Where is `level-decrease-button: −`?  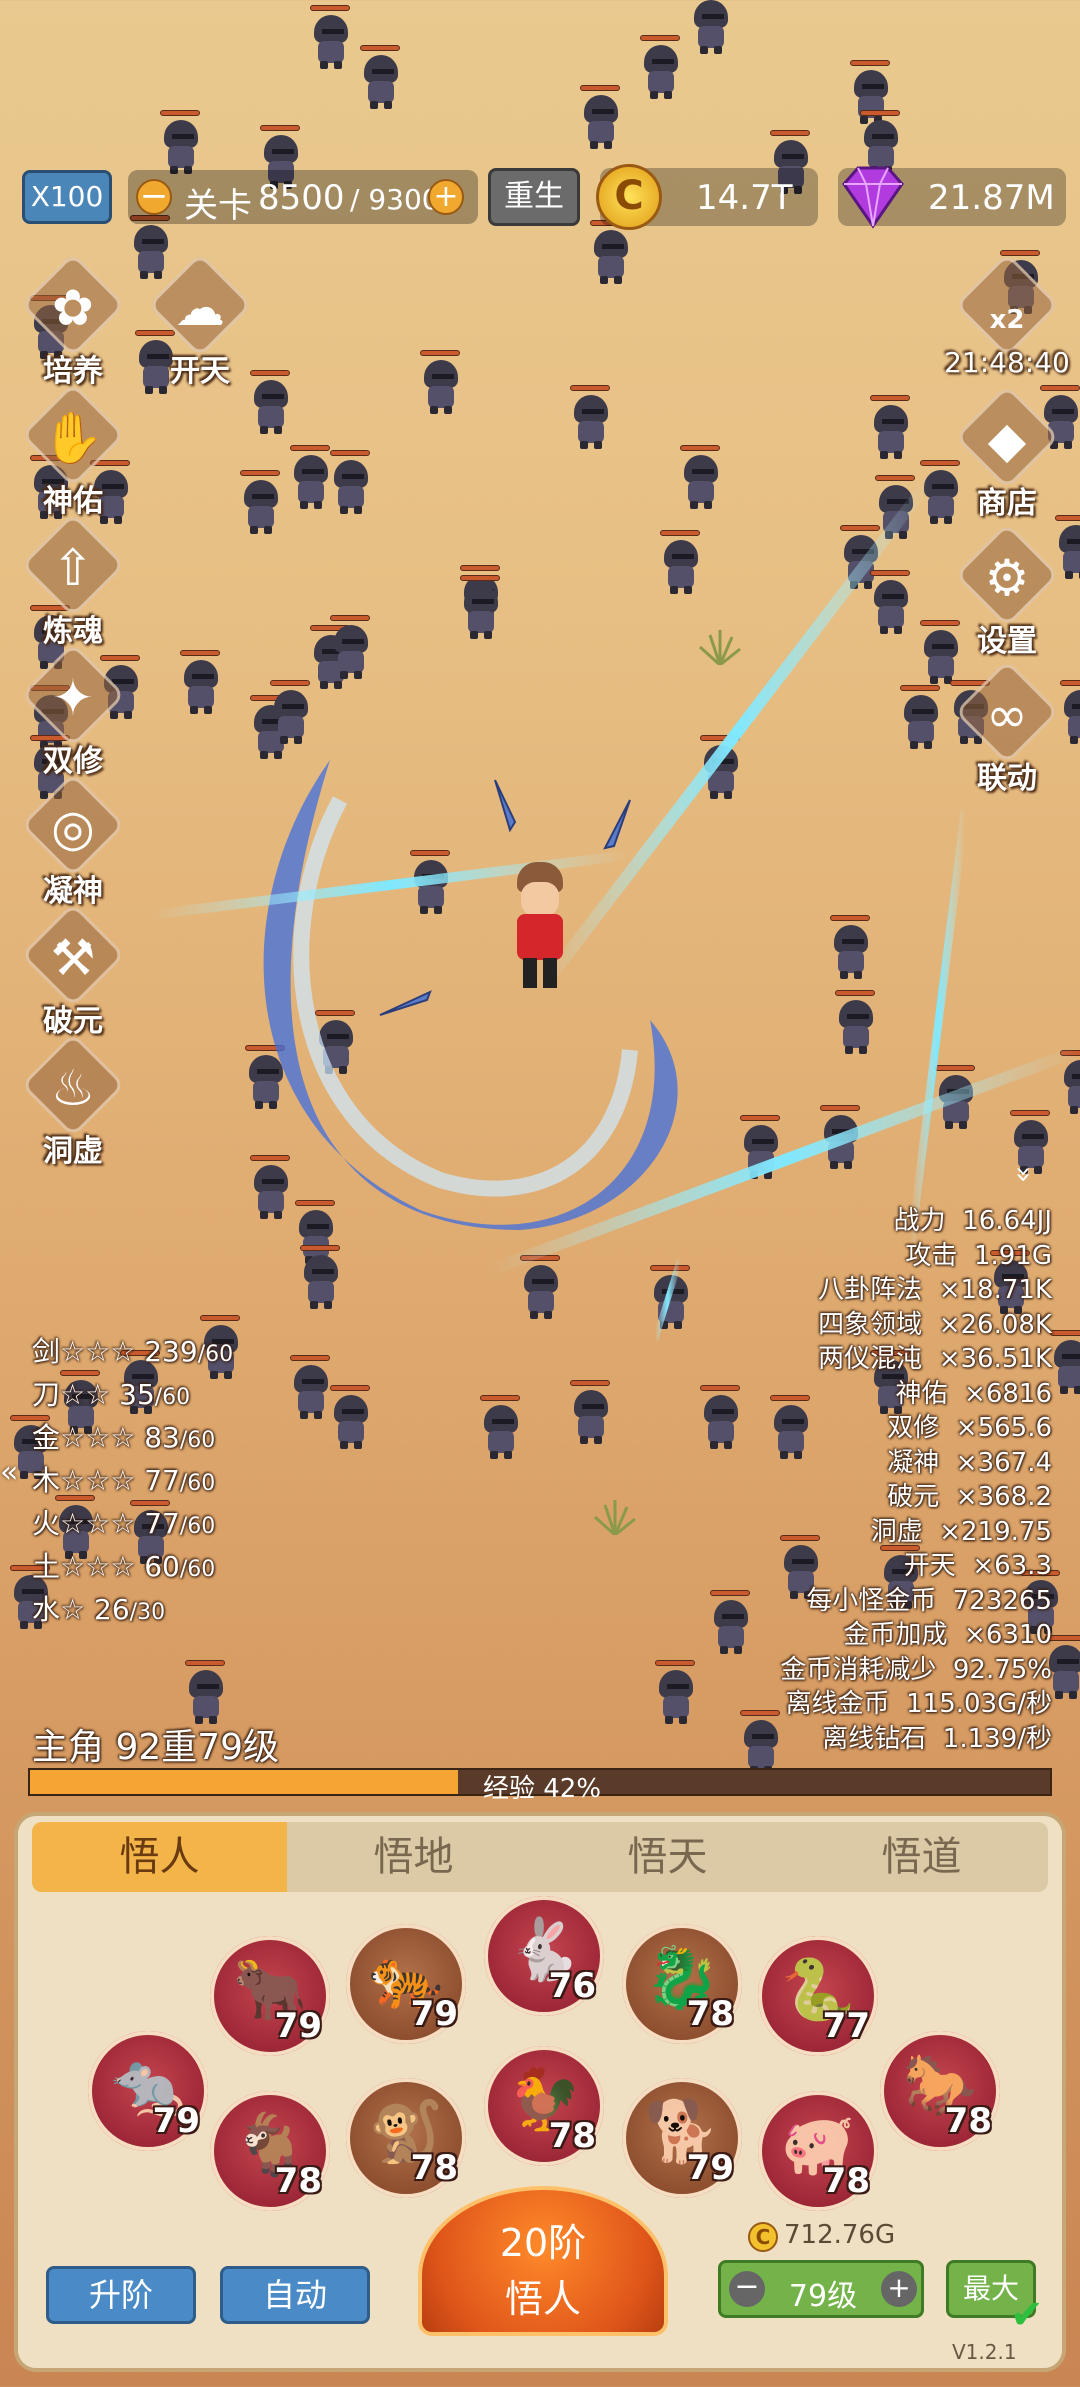 level-decrease-button: − is located at coordinates (747, 2289).